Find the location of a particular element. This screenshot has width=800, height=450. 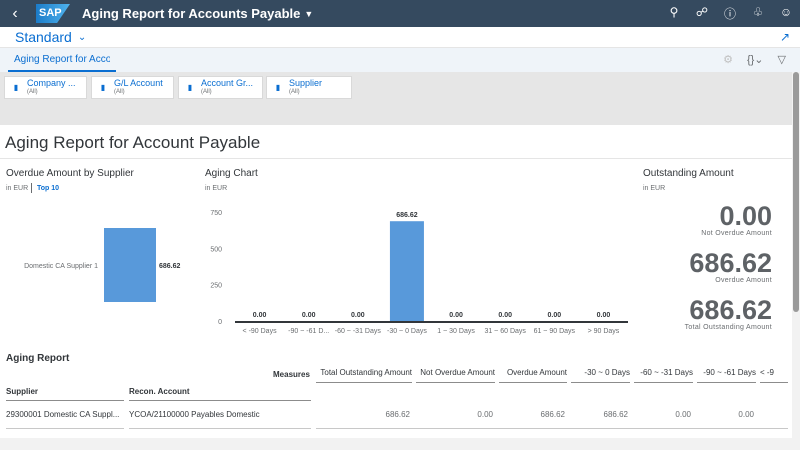

table-title: Aging Report is located at coordinates (38, 358).